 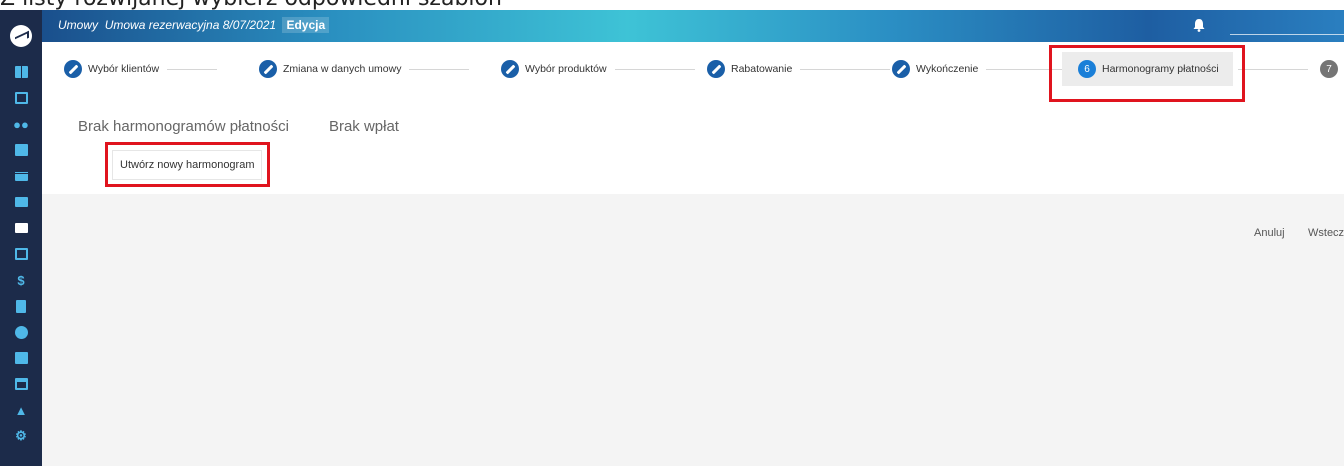 I want to click on dashboard-icon, so click(x=21, y=72).